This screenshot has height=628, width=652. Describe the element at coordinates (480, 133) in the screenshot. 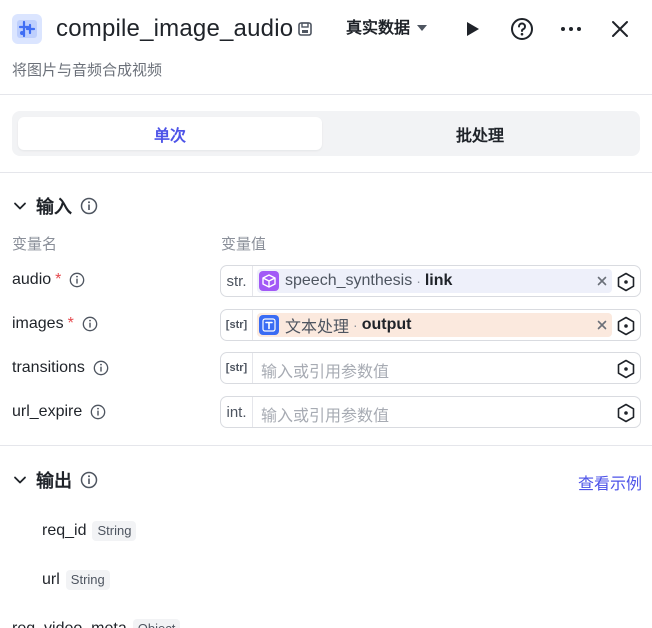

I see `tab-batch: 批处理` at that location.